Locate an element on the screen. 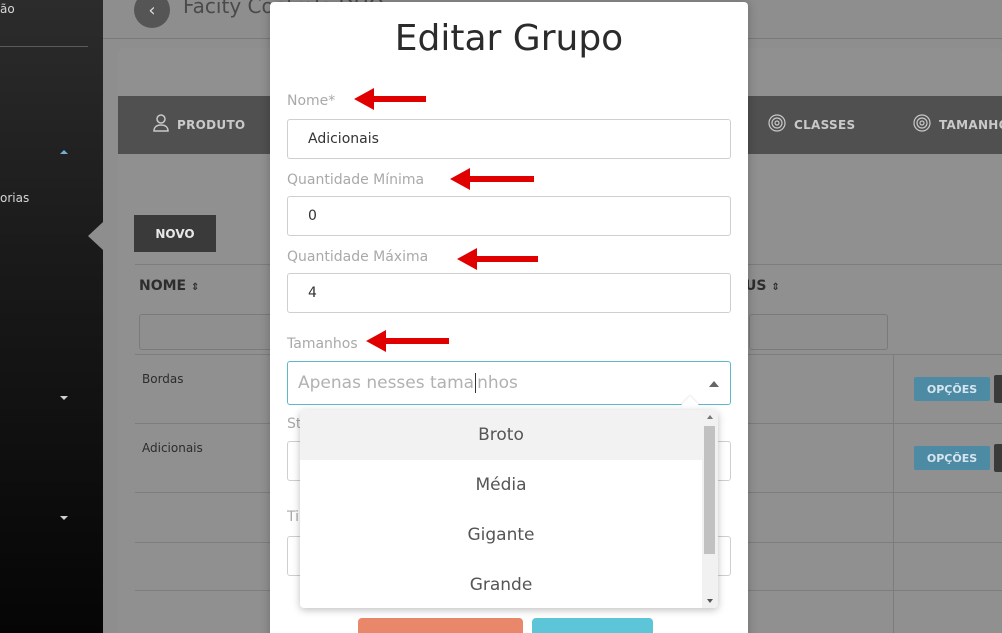 The width and height of the screenshot is (1002, 633). save-button is located at coordinates (592, 625).